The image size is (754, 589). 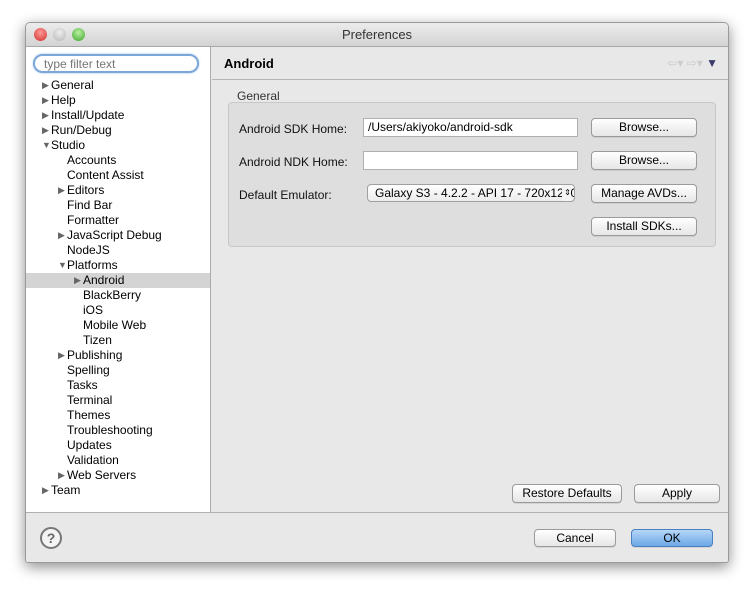 I want to click on tree-item-label: Studio, so click(x=68, y=145).